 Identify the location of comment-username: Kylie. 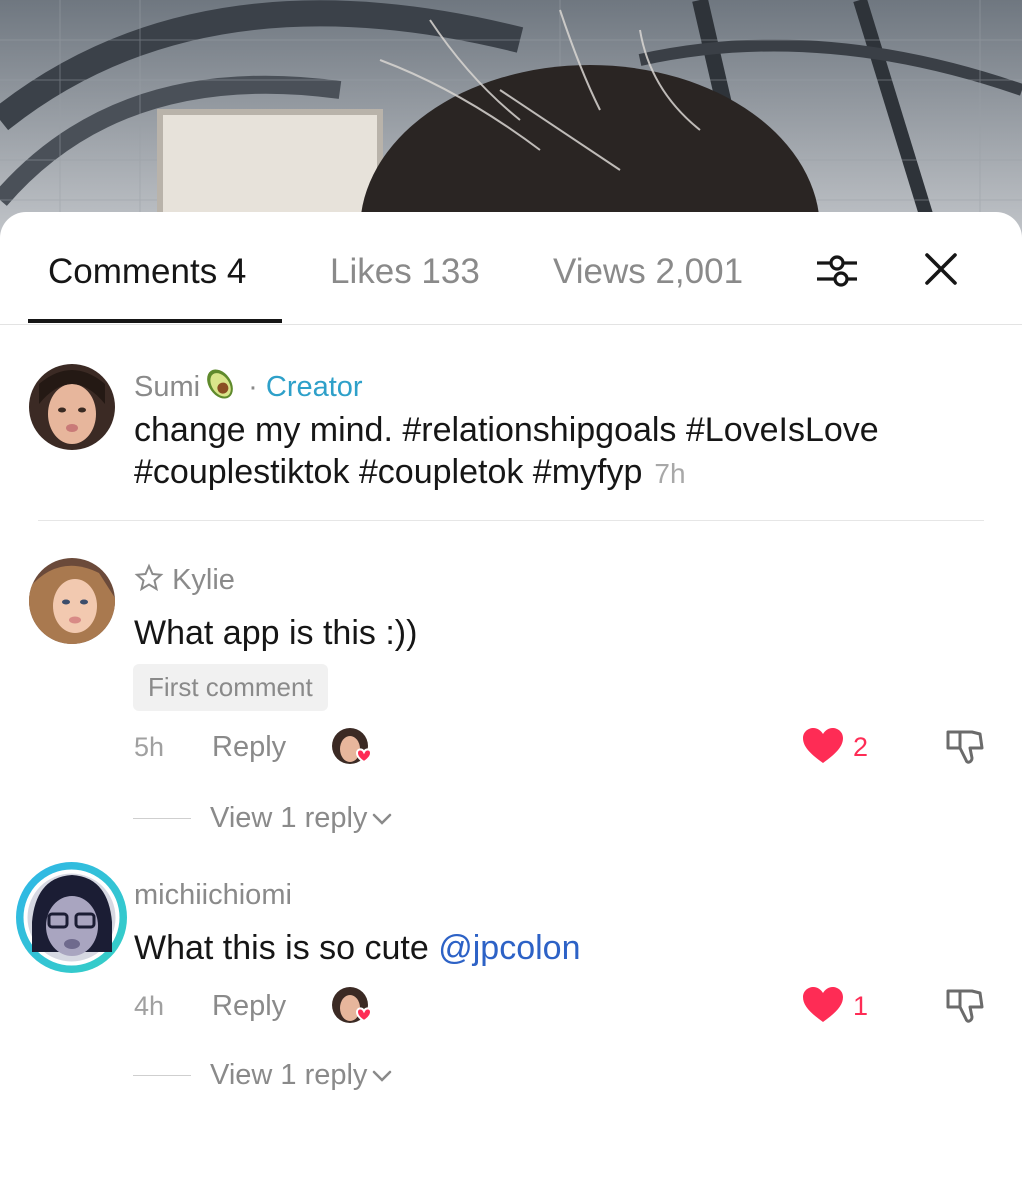
(184, 582).